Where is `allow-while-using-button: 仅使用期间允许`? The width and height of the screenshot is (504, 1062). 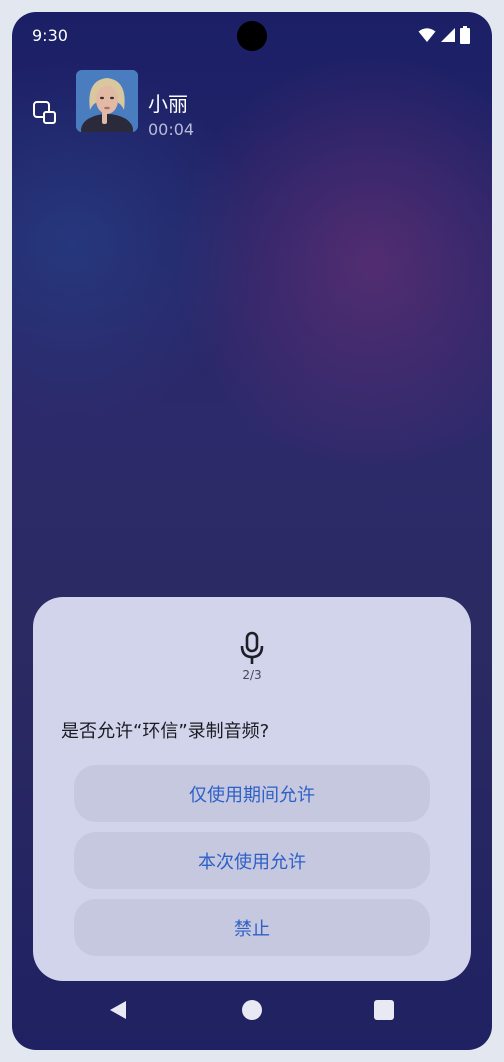
allow-while-using-button: 仅使用期间允许 is located at coordinates (252, 793).